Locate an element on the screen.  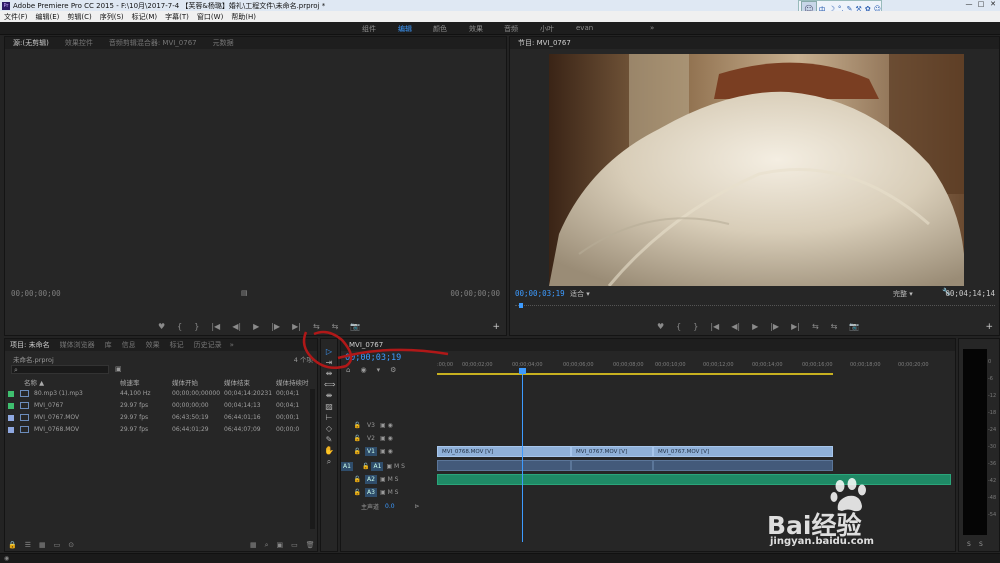
tab-media-browser: 媒体浏览器 is located at coordinates (77, 345).